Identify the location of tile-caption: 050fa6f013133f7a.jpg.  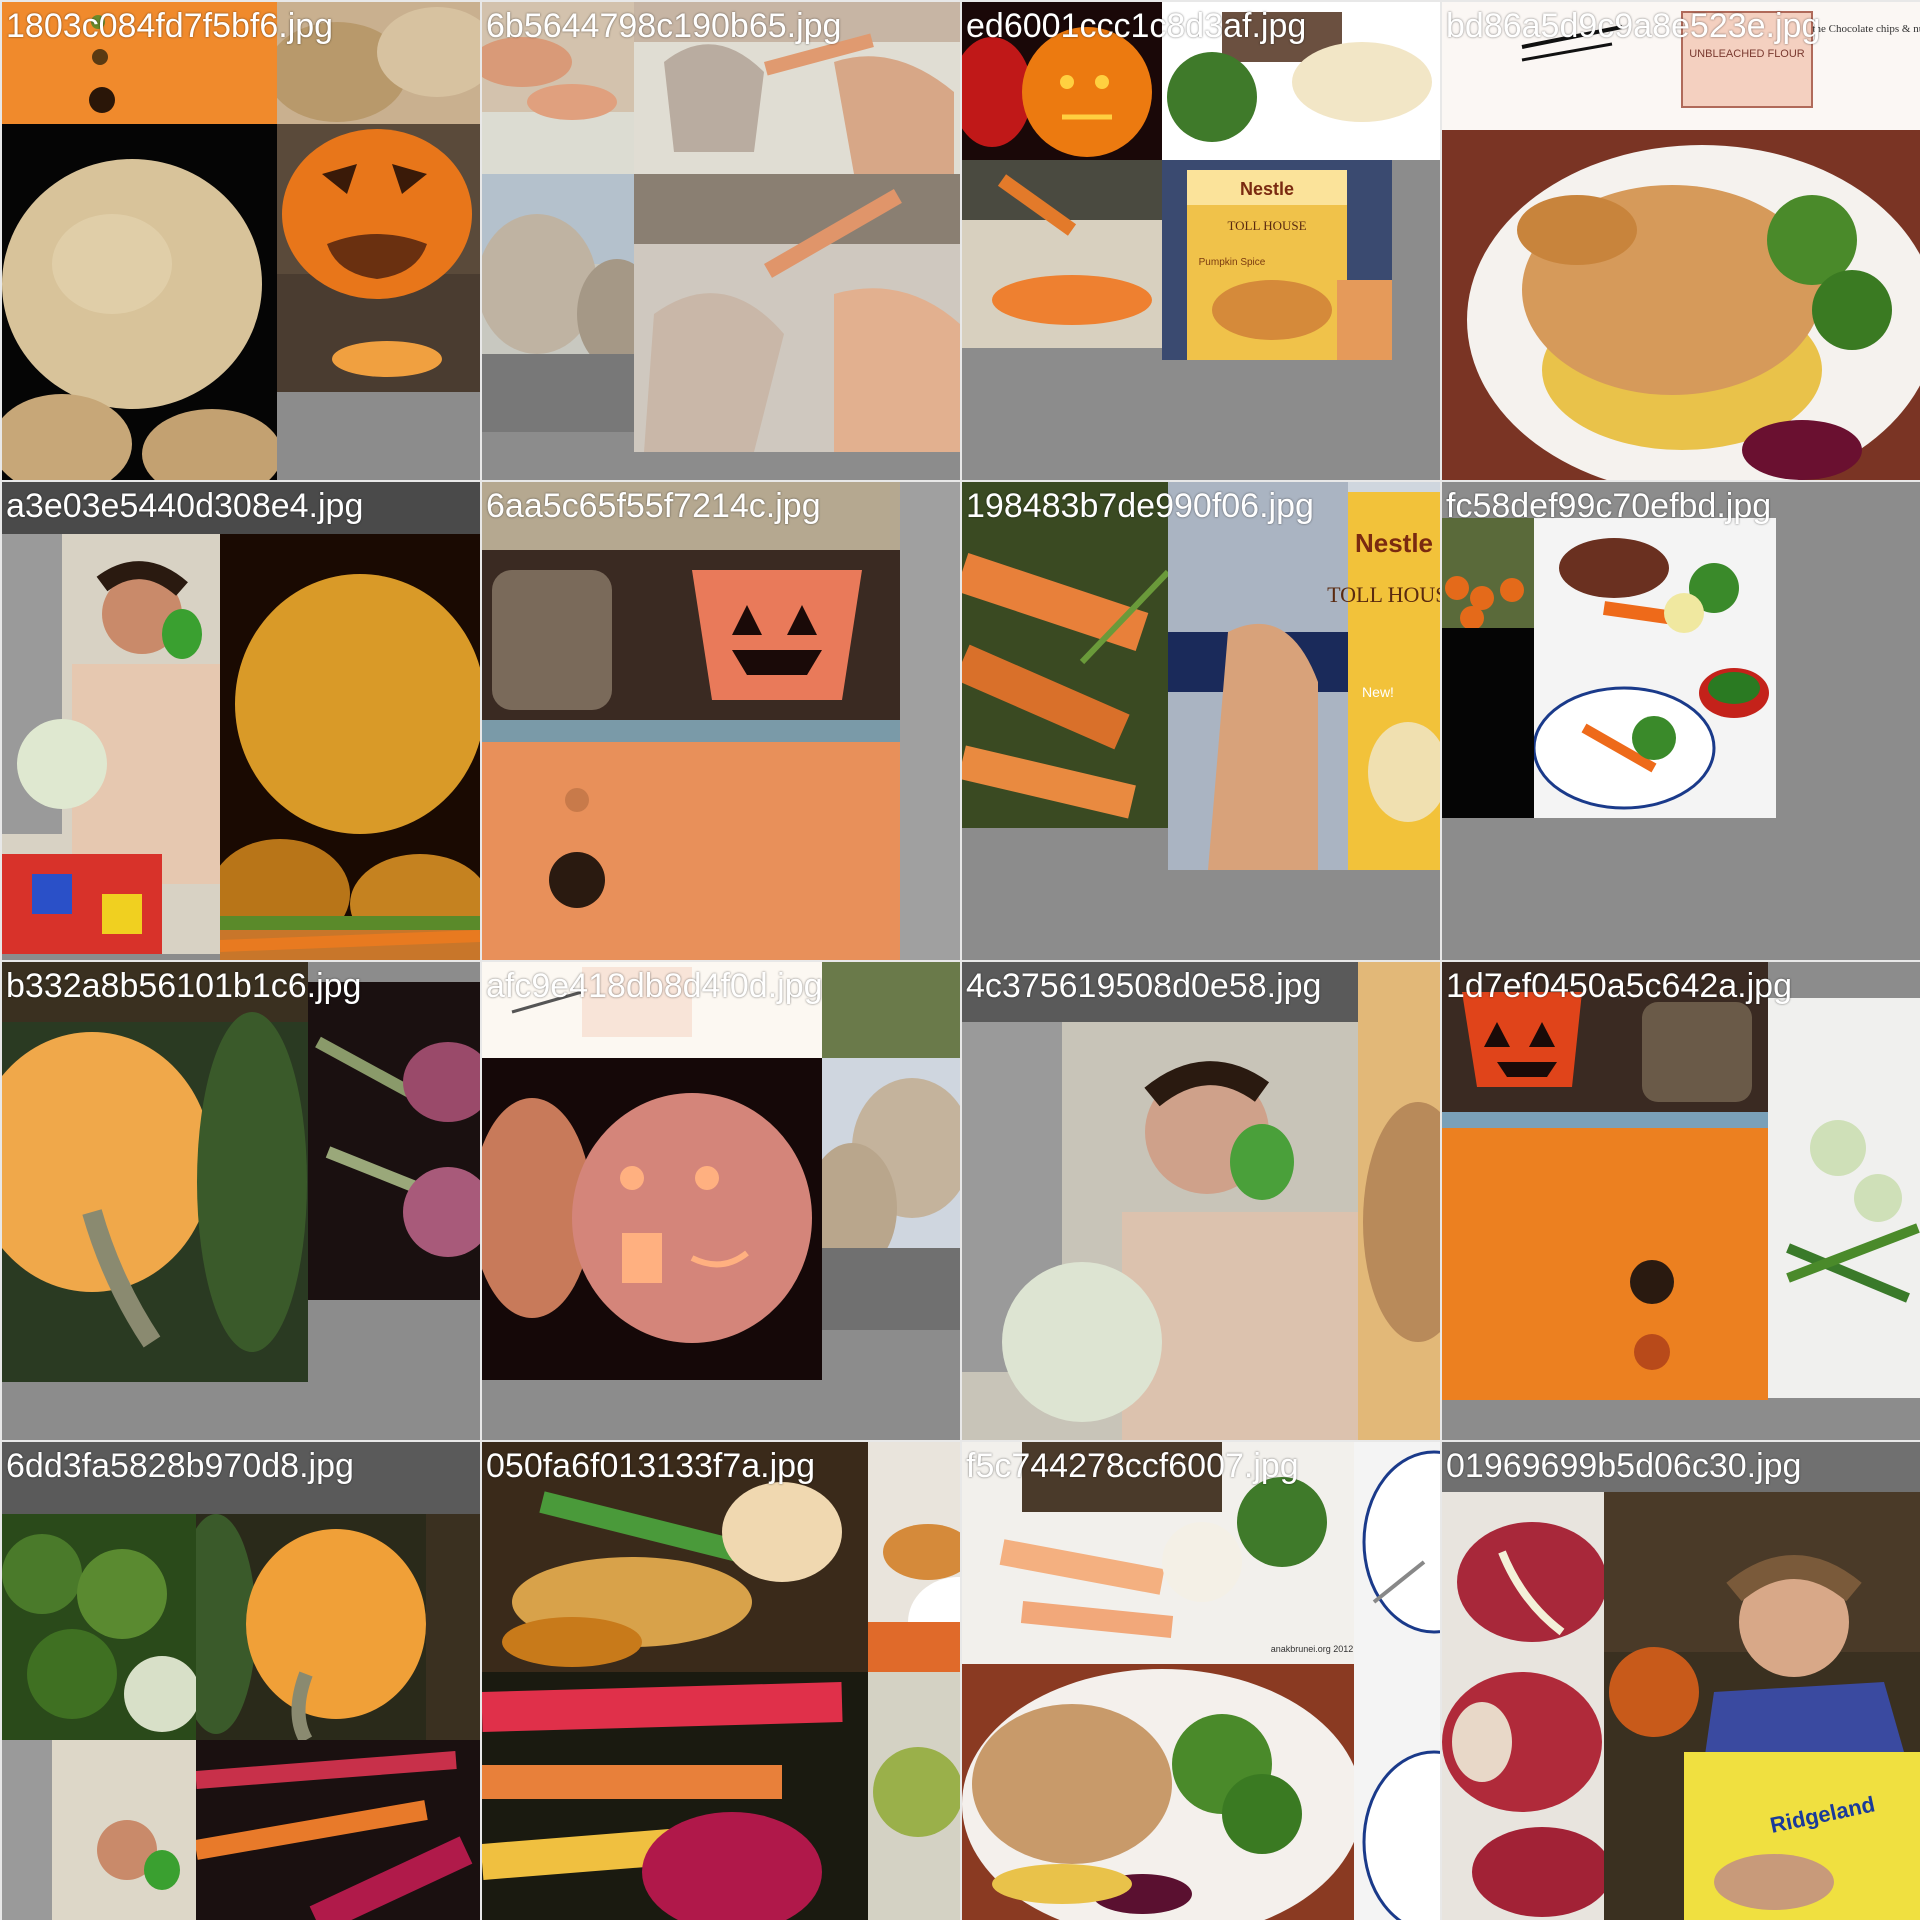
(650, 1466).